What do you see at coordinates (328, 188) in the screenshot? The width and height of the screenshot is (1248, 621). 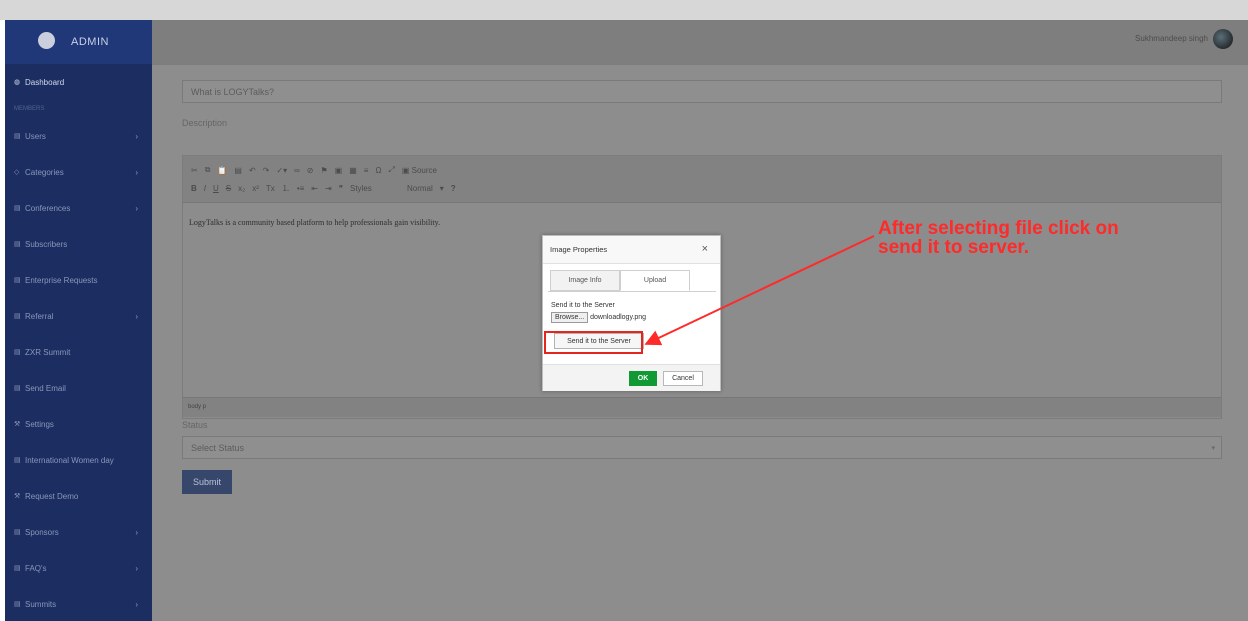 I see `indent-icon: ⇥` at bounding box center [328, 188].